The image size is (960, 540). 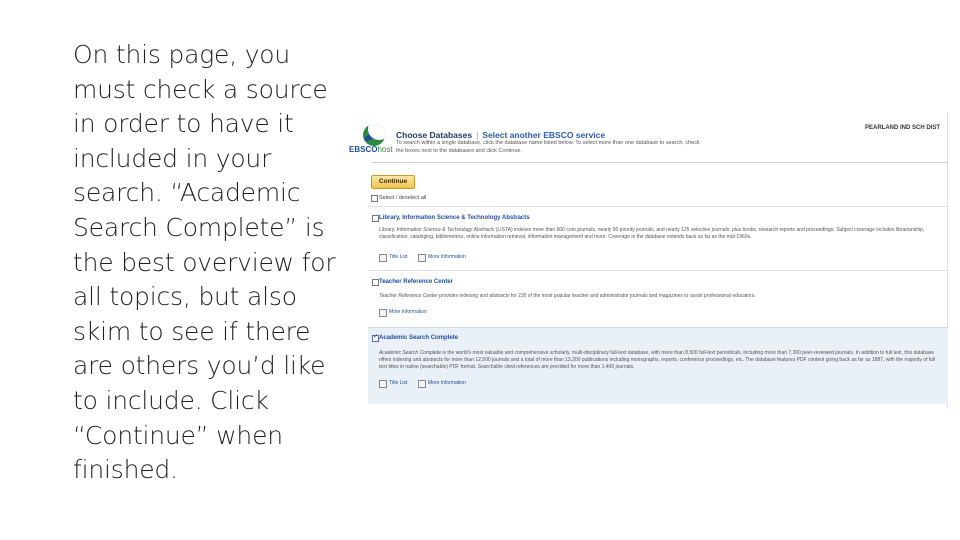 What do you see at coordinates (410, 353) in the screenshot?
I see `academic-search-complete-desc-name: Academic Search Complete` at bounding box center [410, 353].